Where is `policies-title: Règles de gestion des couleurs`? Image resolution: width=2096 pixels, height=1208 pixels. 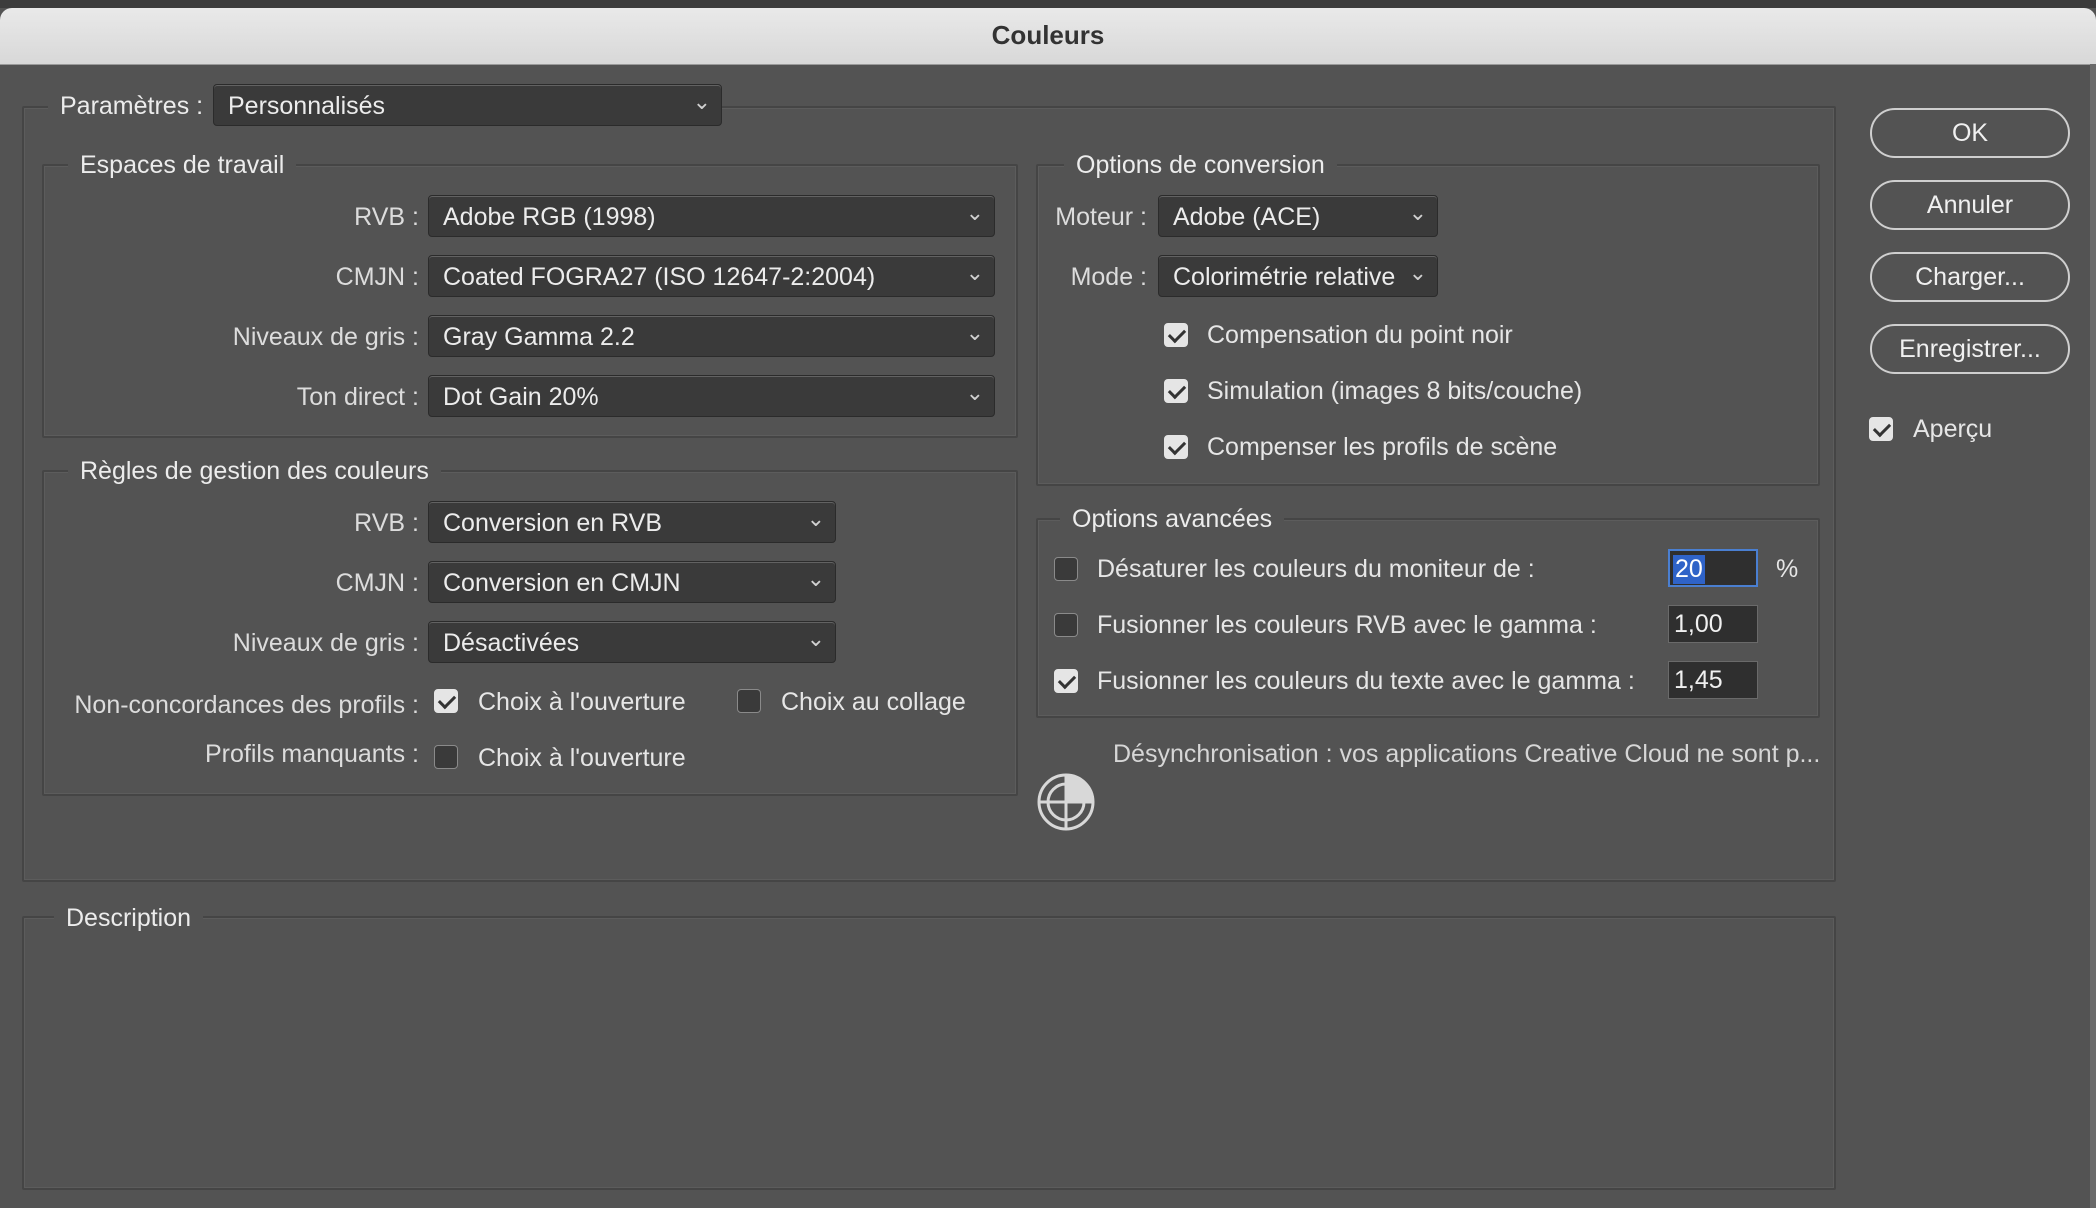 policies-title: Règles de gestion des couleurs is located at coordinates (254, 471).